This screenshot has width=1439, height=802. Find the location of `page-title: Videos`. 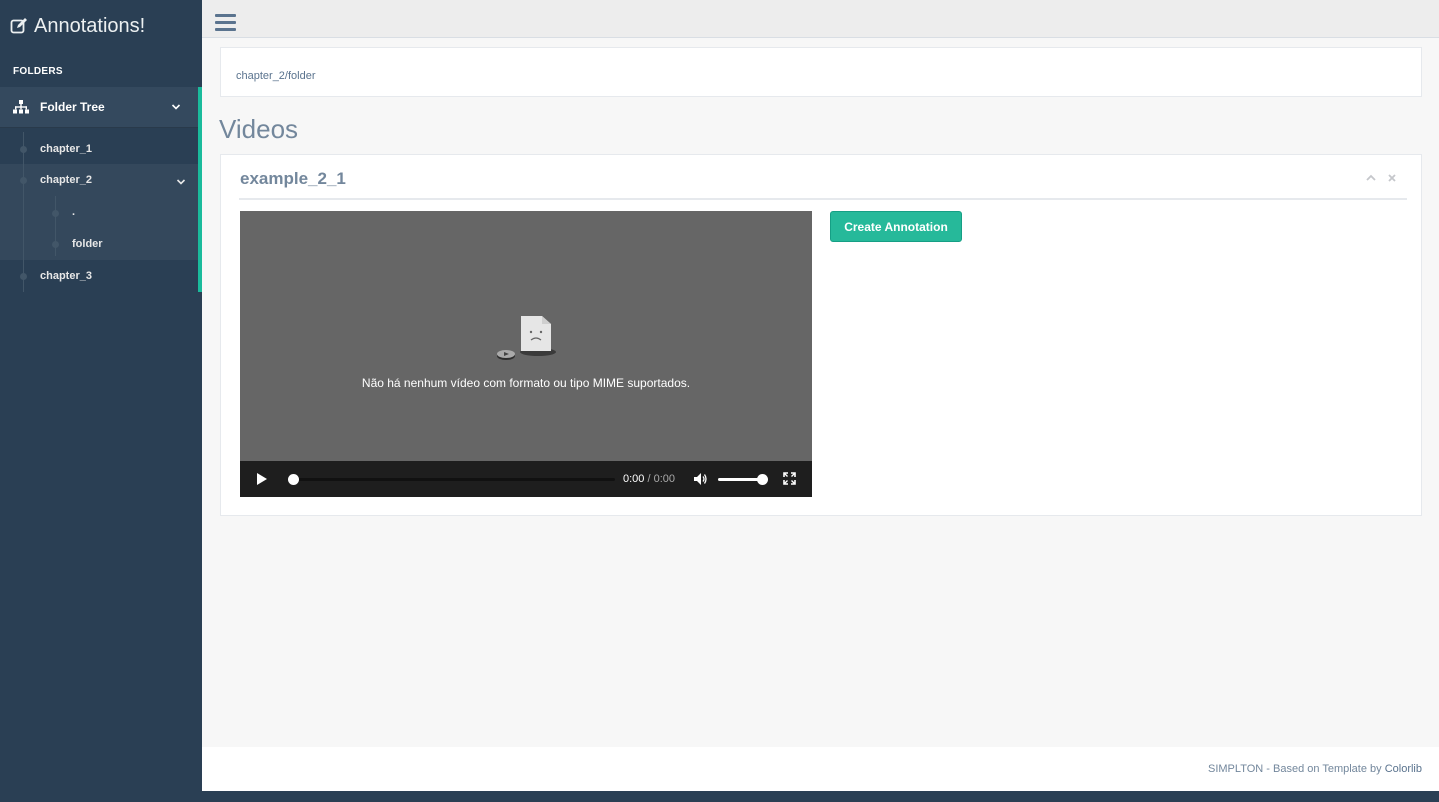

page-title: Videos is located at coordinates (259, 129).